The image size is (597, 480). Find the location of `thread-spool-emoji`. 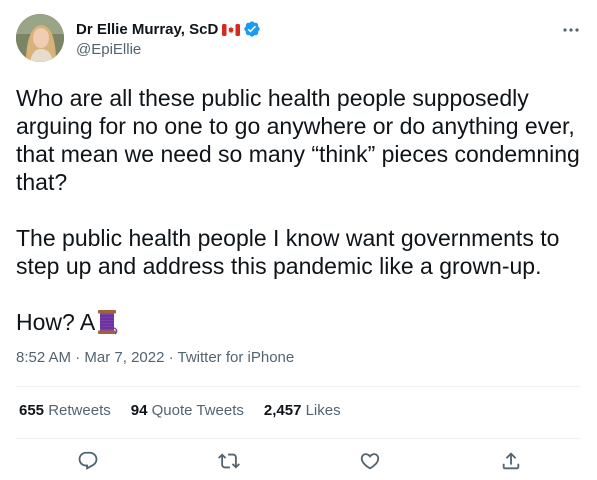

thread-spool-emoji is located at coordinates (107, 322).